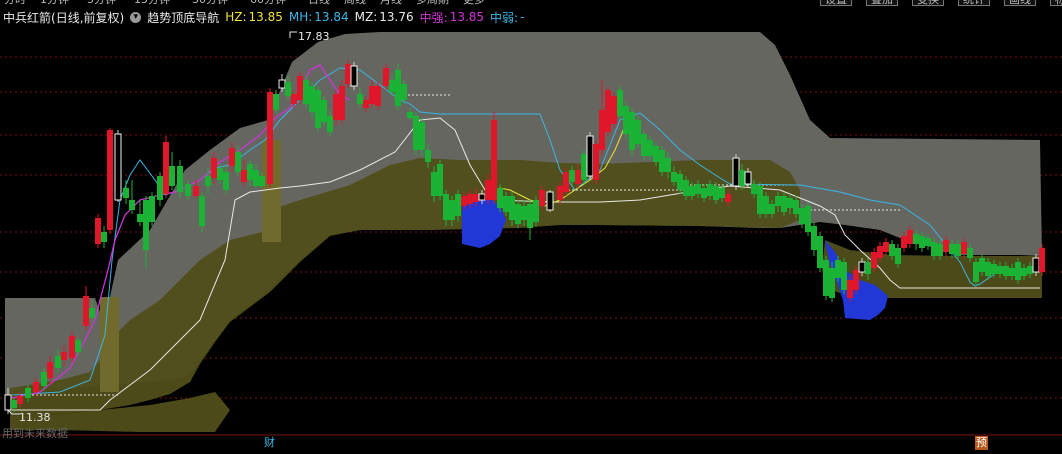 Image resolution: width=1062 pixels, height=454 pixels. Describe the element at coordinates (210, 3) in the screenshot. I see `period-tab: 30分钟` at that location.